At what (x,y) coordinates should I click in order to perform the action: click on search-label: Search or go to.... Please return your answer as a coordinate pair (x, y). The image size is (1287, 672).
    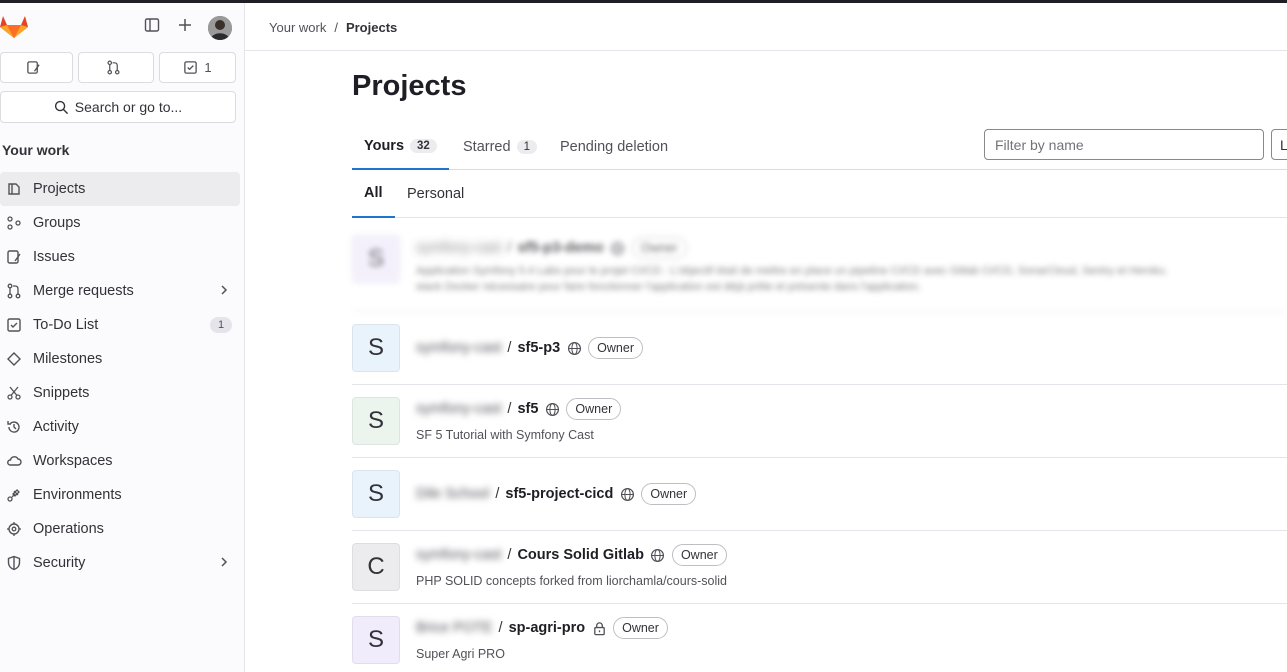
    Looking at the image, I should click on (128, 107).